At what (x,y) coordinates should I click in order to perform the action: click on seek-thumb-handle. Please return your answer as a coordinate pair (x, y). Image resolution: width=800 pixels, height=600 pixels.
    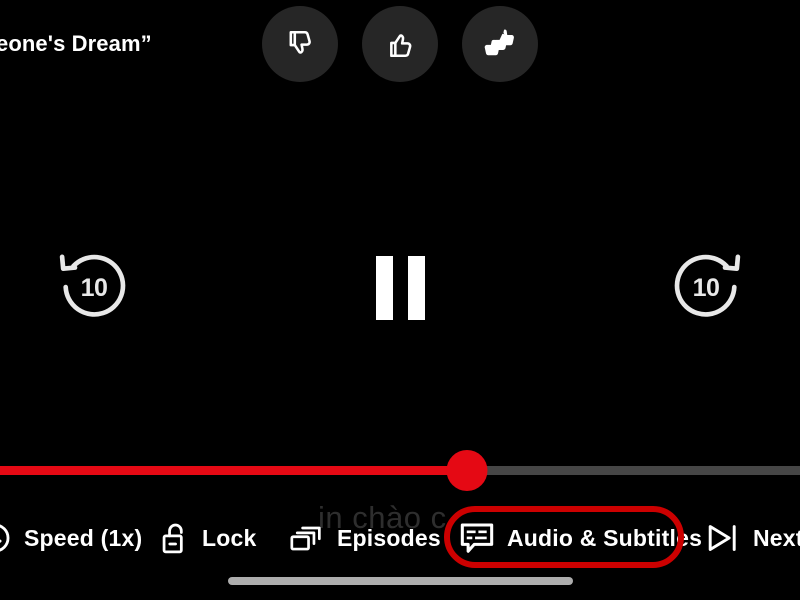
    Looking at the image, I should click on (467, 470).